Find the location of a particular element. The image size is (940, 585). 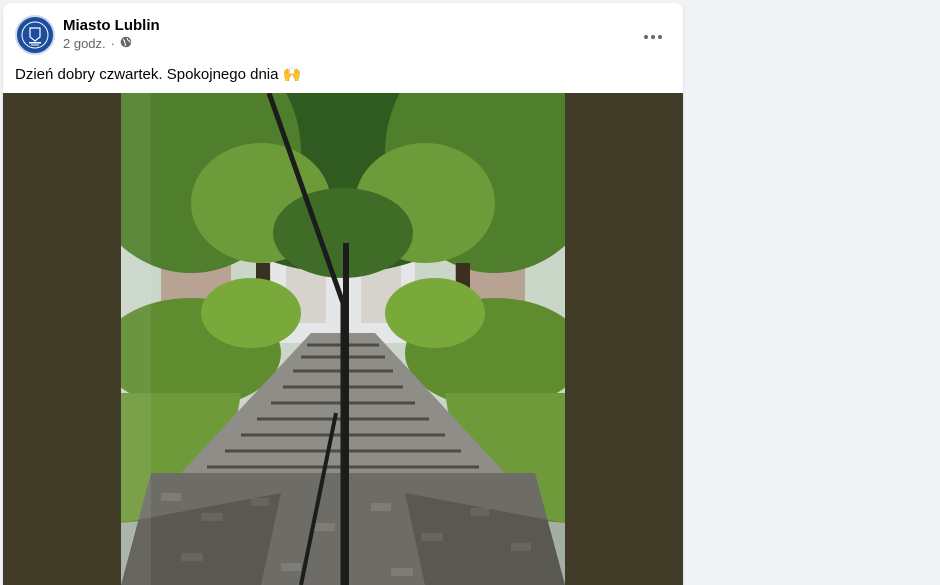

page-avatar is located at coordinates (35, 35).